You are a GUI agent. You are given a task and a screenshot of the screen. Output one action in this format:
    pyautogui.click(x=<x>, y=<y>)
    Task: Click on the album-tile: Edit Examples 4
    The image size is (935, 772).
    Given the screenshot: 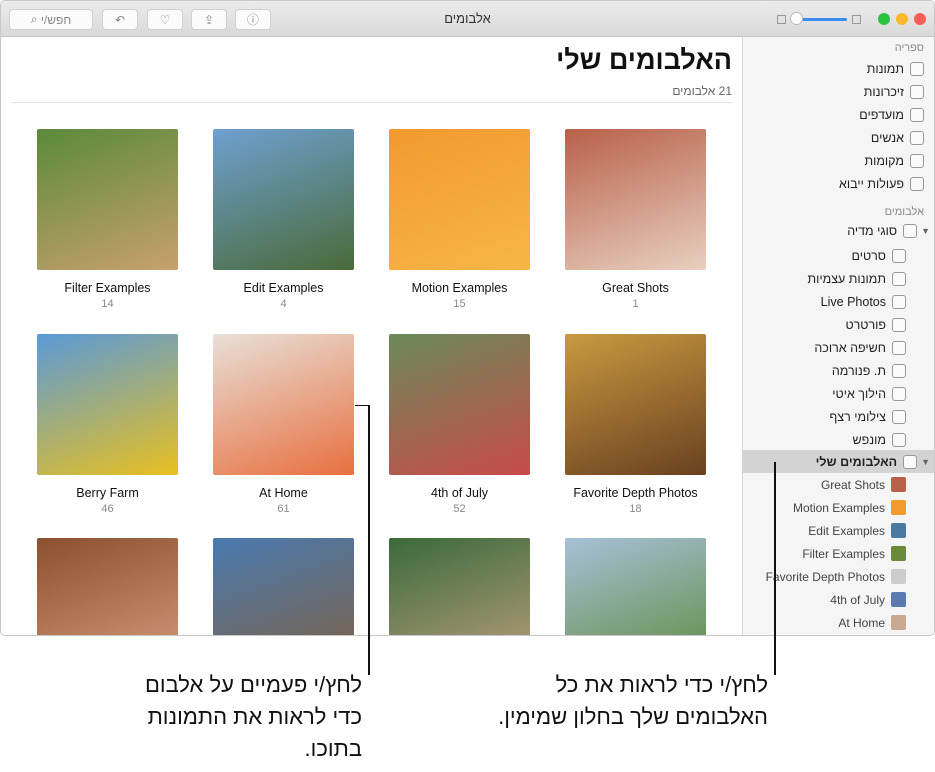 What is the action you would take?
    pyautogui.click(x=283, y=219)
    